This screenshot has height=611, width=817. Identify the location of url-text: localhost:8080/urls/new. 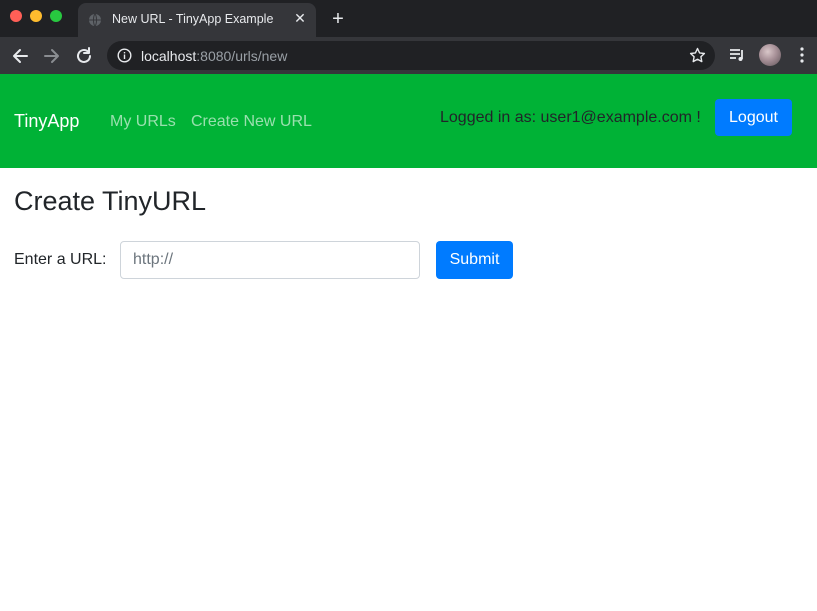
(214, 56).